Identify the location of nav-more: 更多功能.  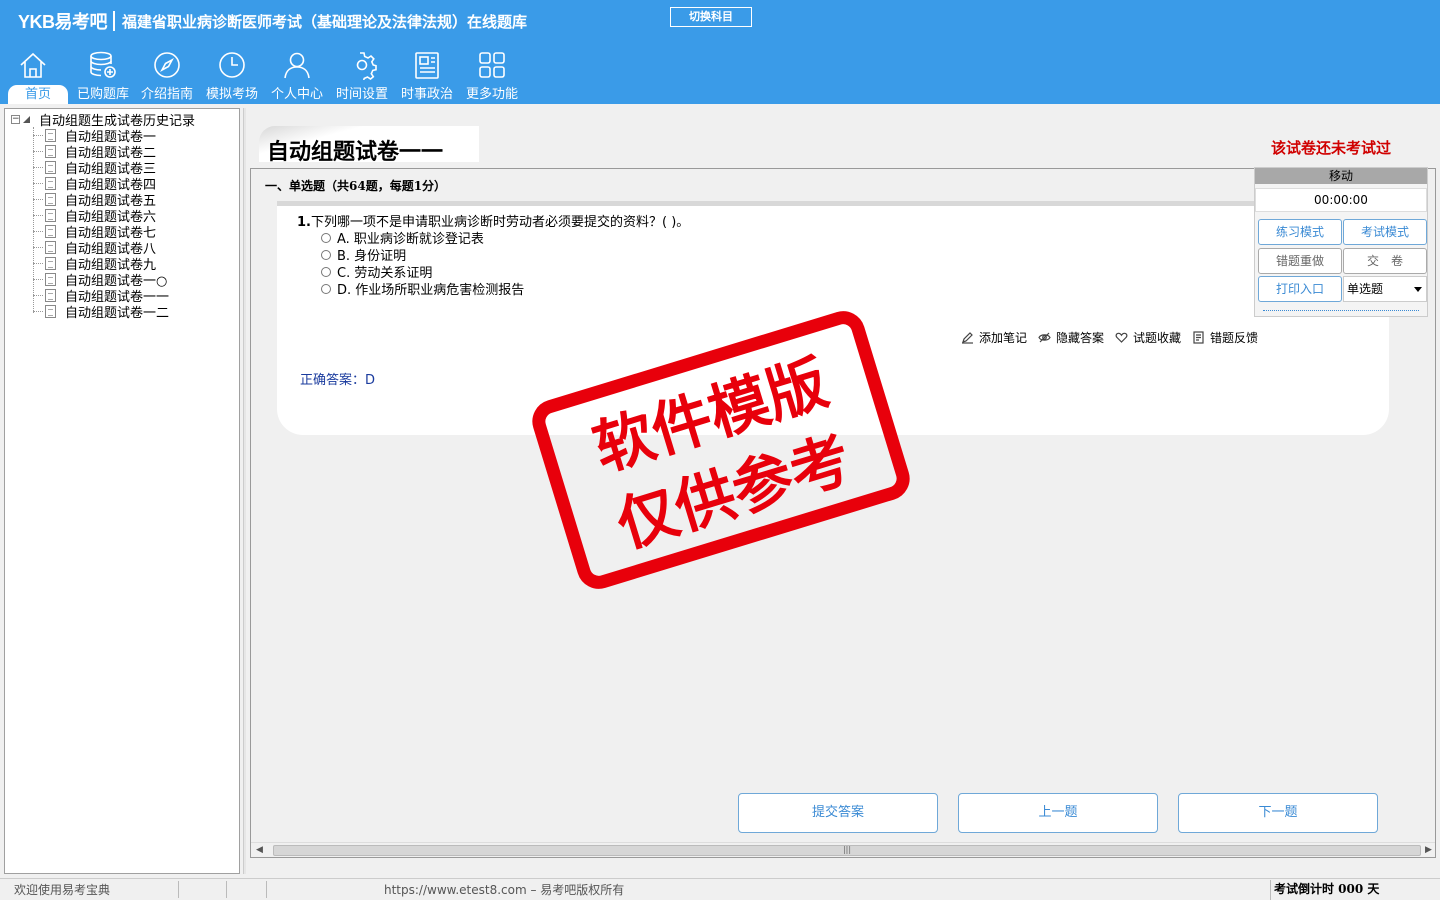
(492, 75).